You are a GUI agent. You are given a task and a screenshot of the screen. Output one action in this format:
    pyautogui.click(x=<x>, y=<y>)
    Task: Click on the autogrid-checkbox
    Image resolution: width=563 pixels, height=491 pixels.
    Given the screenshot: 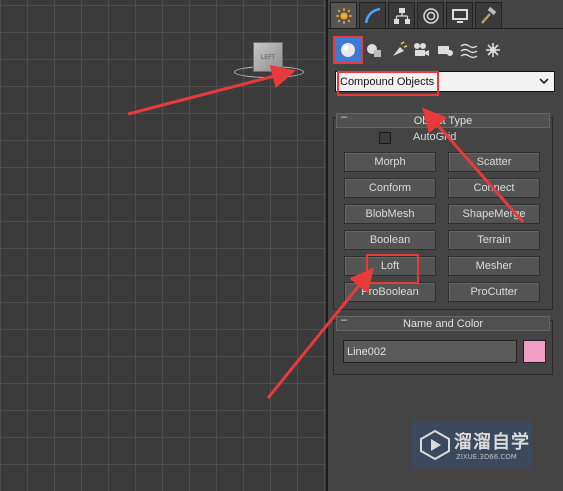 What is the action you would take?
    pyautogui.click(x=385, y=138)
    